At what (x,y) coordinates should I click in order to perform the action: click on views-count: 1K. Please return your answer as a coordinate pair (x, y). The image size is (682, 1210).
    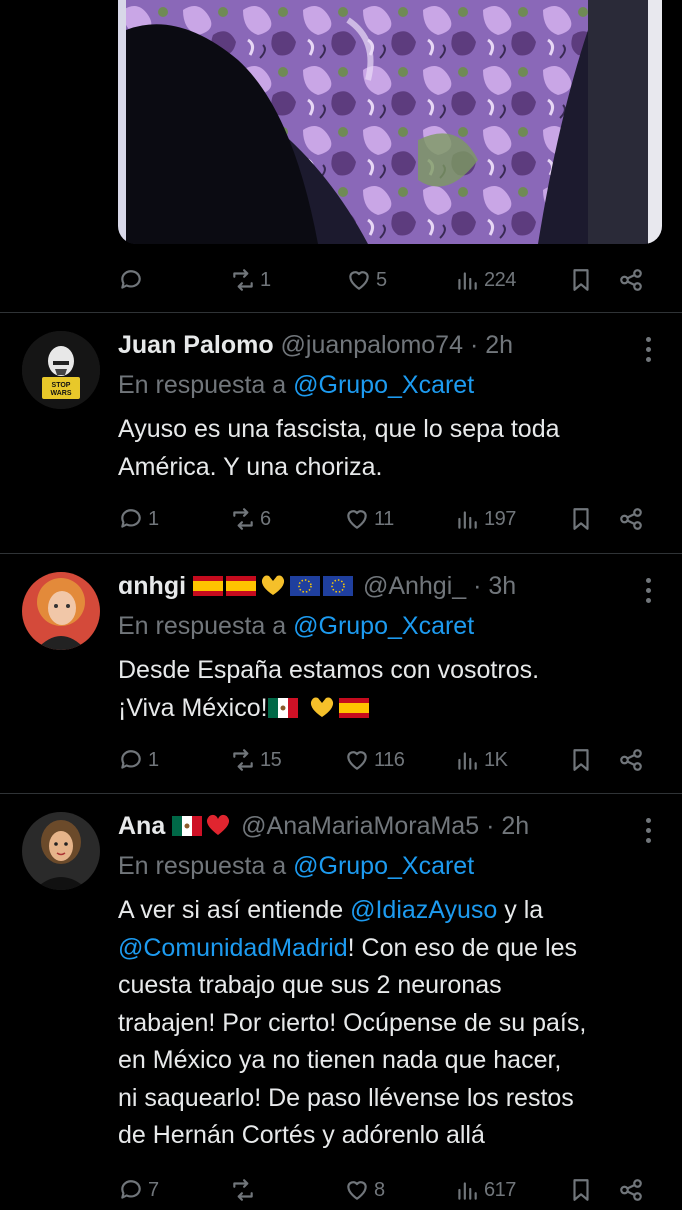
    Looking at the image, I should click on (496, 759).